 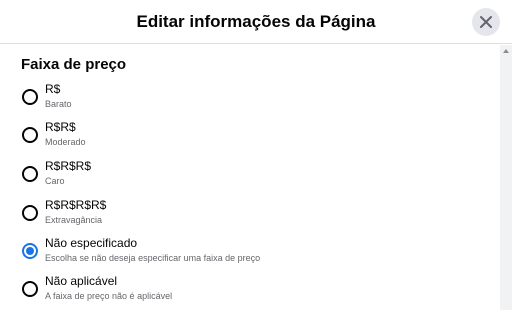 I want to click on option-label: R$R$, so click(x=60, y=127).